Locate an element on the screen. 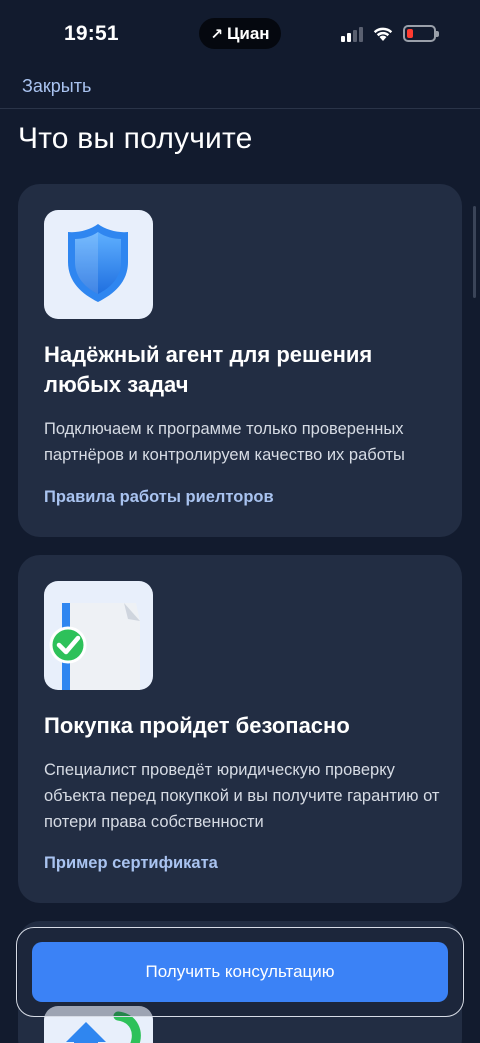 This screenshot has width=480, height=1043. page-title: Что вы получите is located at coordinates (135, 138).